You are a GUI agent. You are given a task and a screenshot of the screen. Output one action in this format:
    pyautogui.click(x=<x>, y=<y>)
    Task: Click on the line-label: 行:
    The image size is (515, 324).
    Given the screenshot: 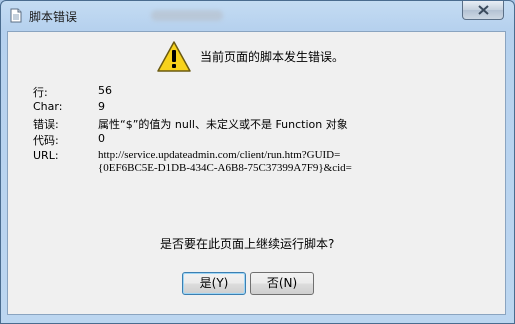 What is the action you would take?
    pyautogui.click(x=40, y=92)
    